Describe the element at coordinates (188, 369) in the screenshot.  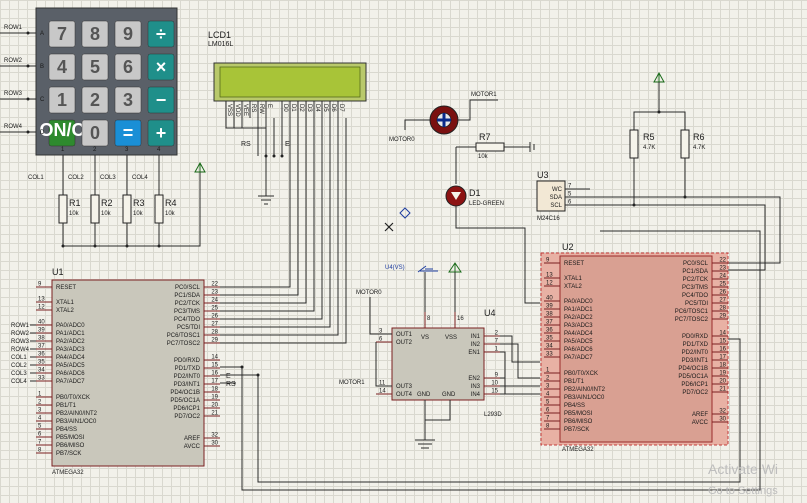
I see `u1-pin-name: PD1/TXD` at that location.